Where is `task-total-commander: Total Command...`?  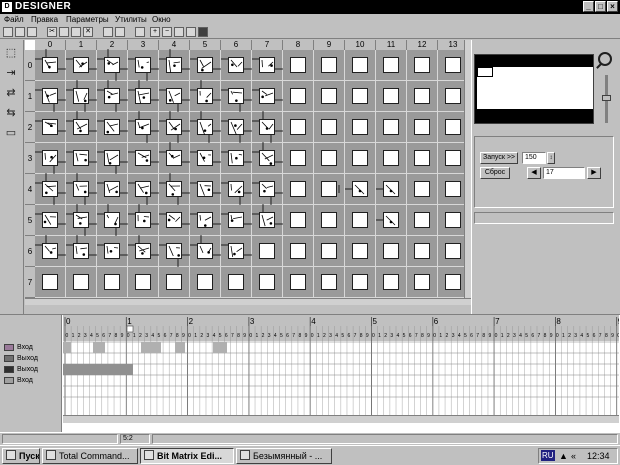
task-total-commander: Total Command... is located at coordinates (90, 456).